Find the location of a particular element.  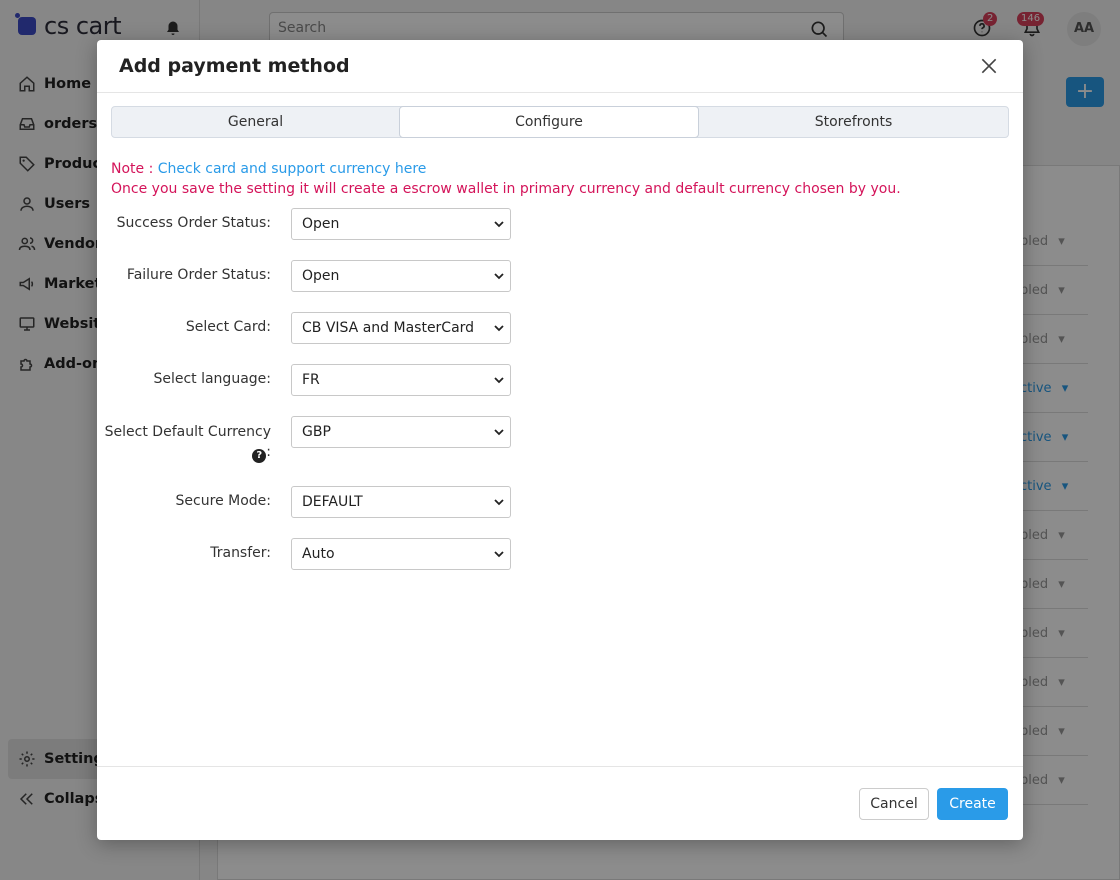

tab-general: General is located at coordinates (255, 122).